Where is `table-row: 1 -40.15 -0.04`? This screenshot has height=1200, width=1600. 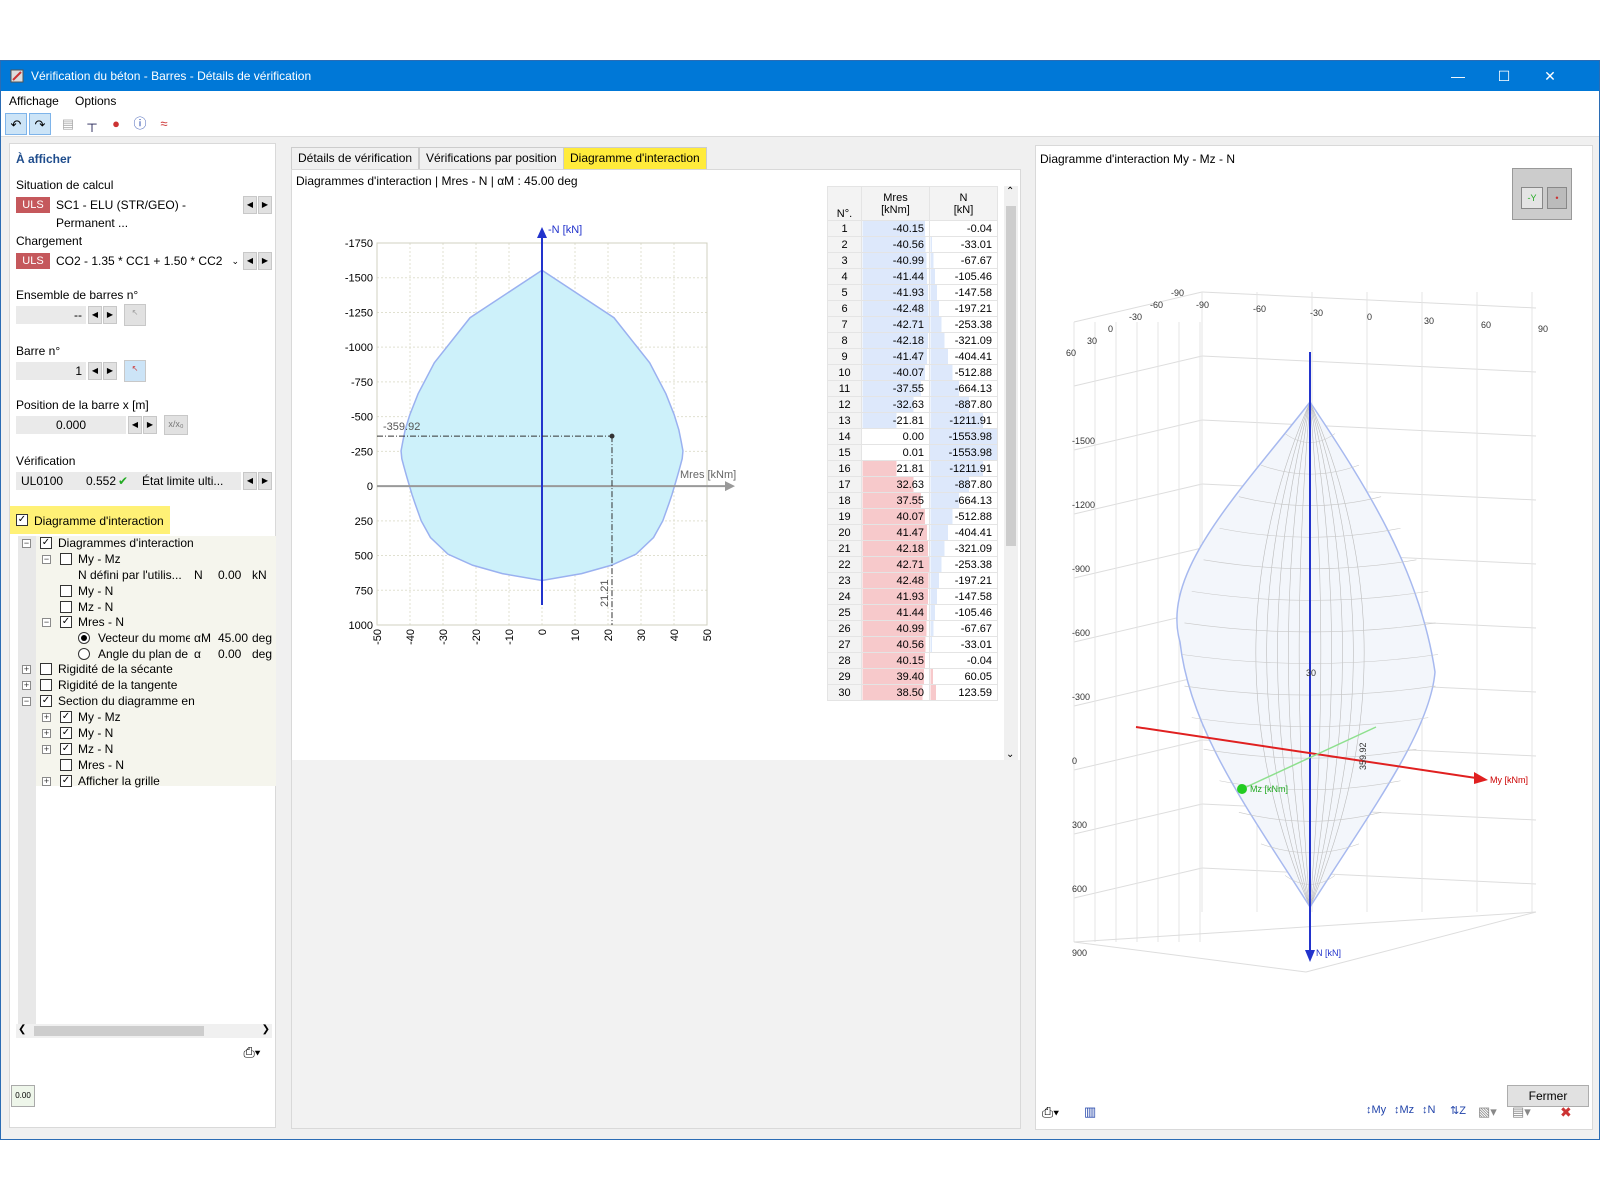
table-row: 1 -40.15 -0.04 is located at coordinates (912, 228).